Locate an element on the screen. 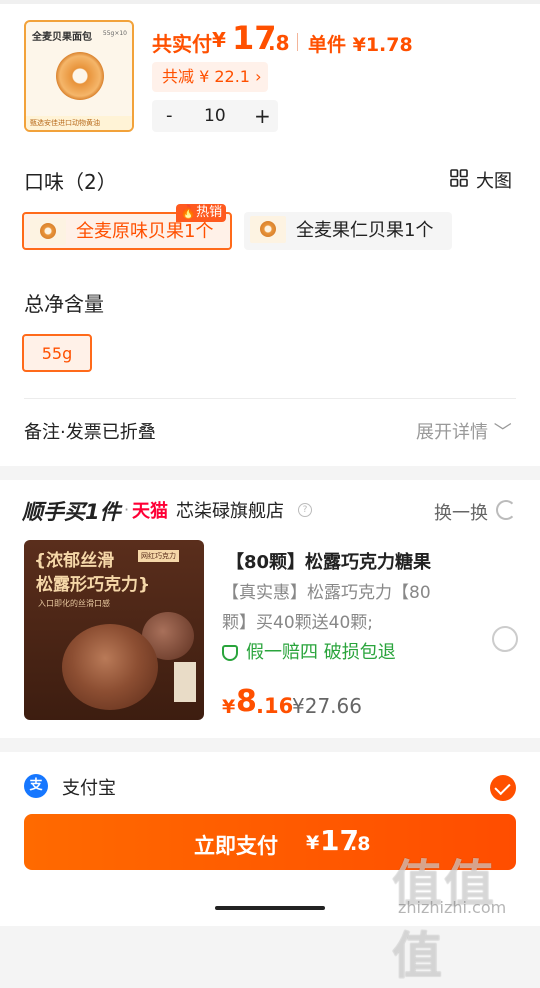  guarantee-line: 假一赔四 破损包退 is located at coordinates (309, 651).